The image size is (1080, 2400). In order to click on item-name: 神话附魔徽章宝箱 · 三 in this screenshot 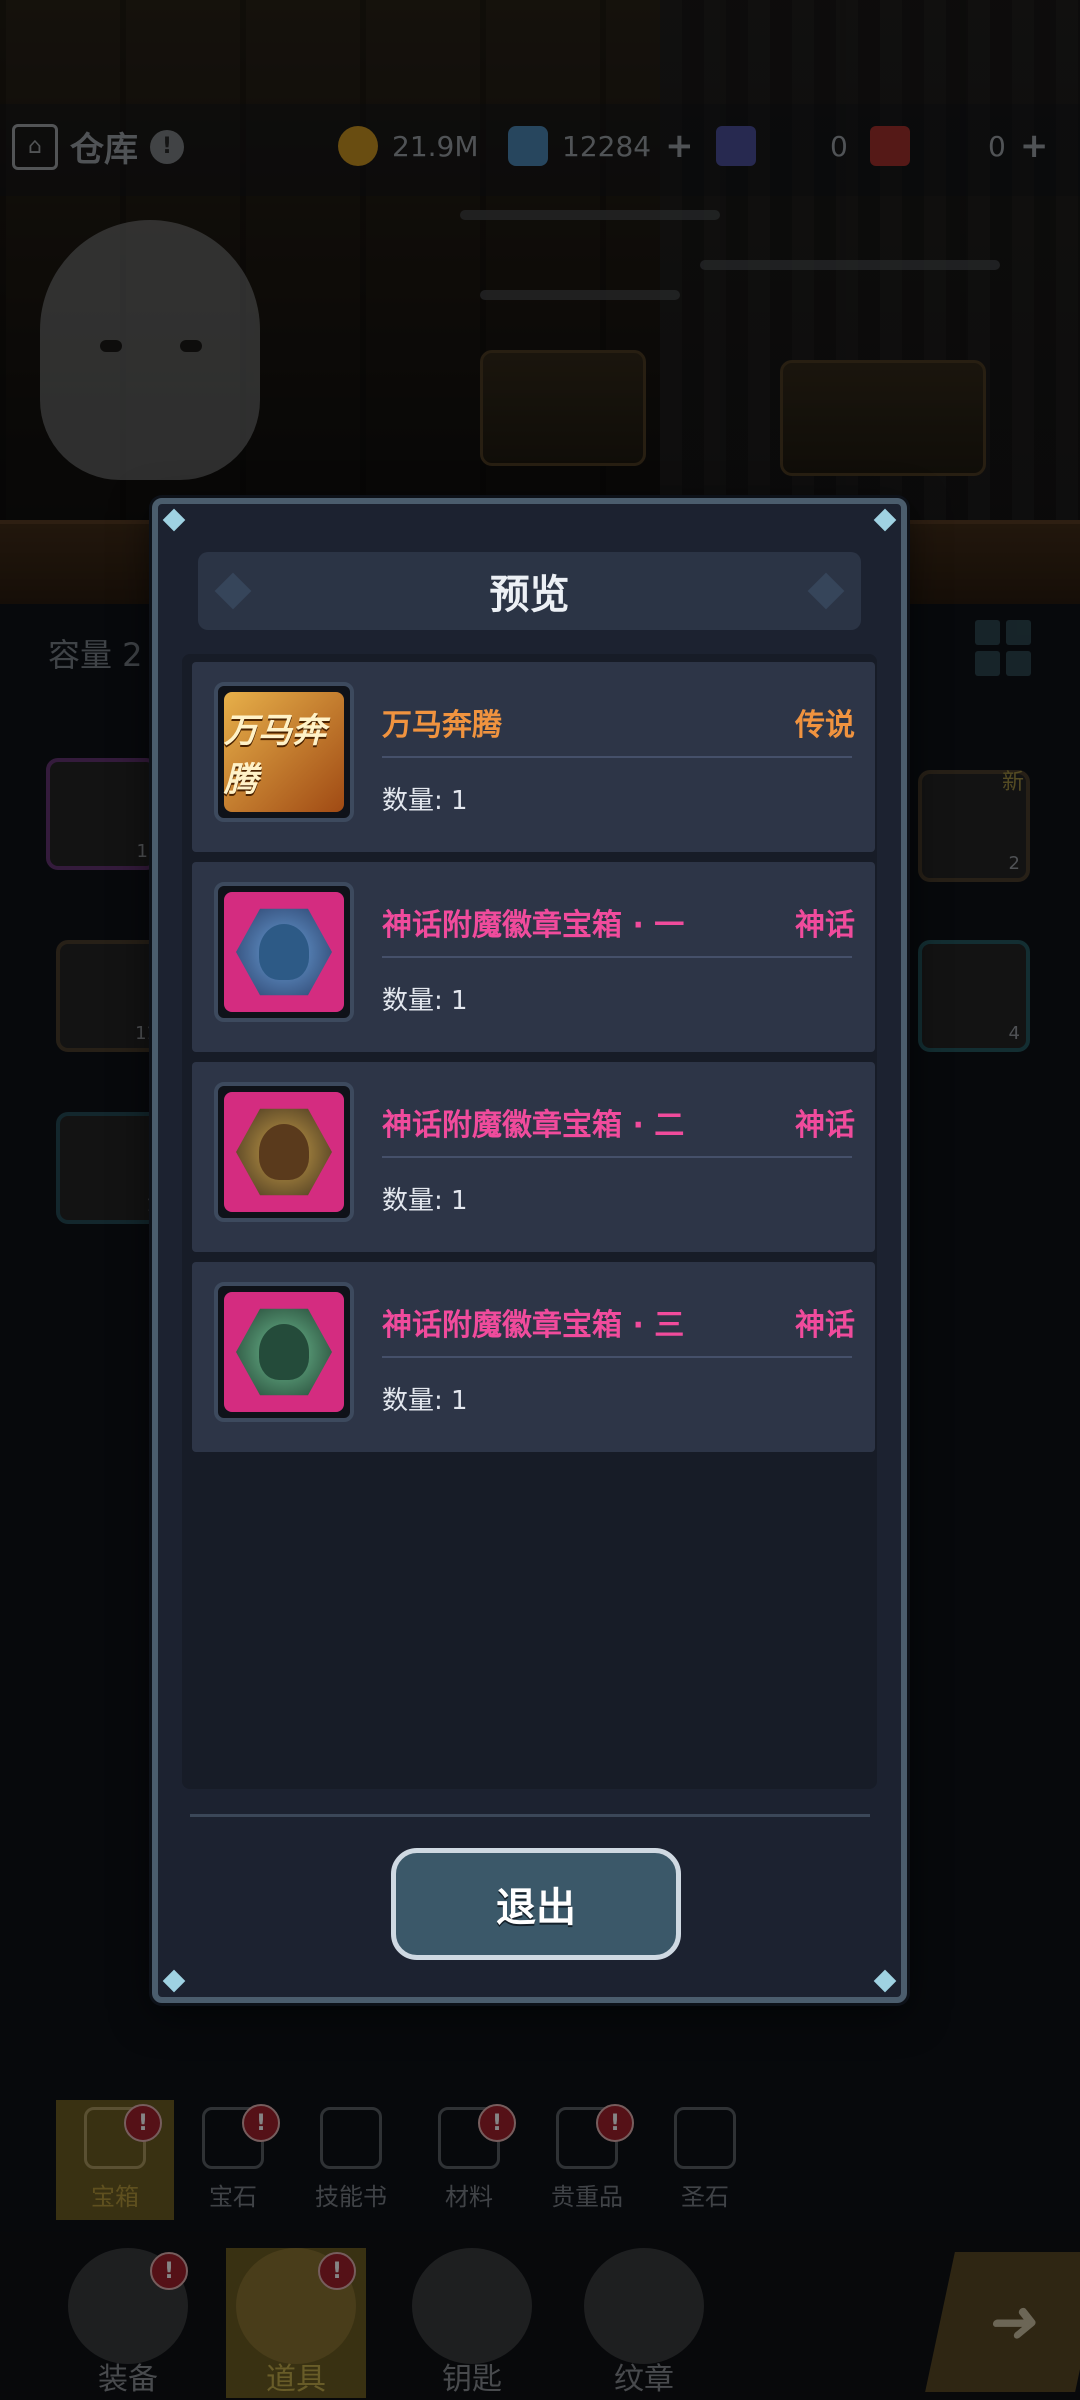, I will do `click(533, 1325)`.